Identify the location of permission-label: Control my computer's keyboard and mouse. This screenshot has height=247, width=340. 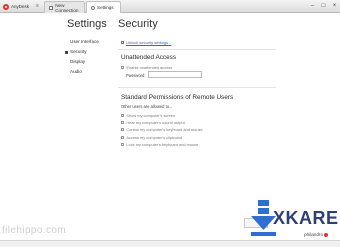
(164, 129).